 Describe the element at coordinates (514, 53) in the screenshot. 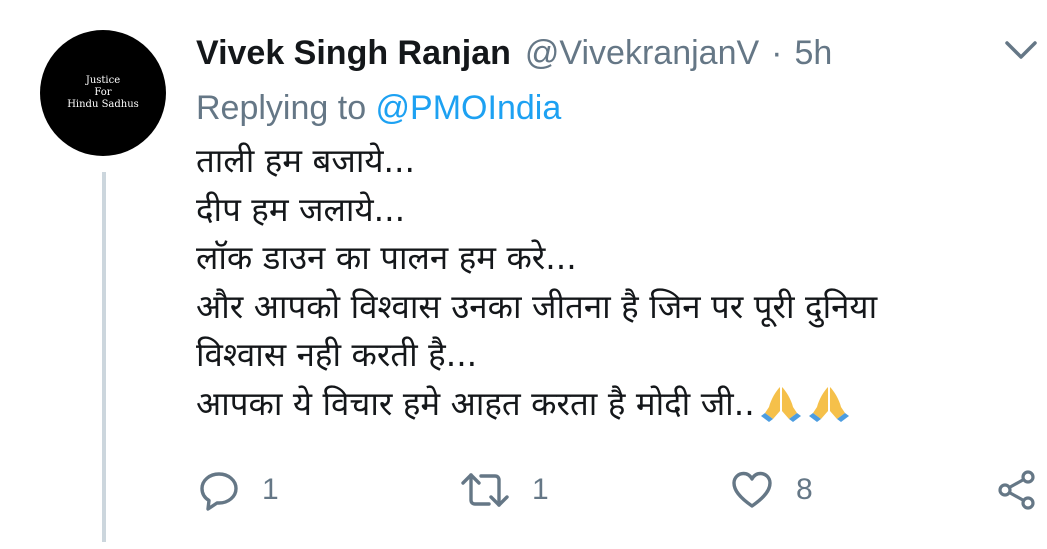

I see `tweet-header: Vivek Singh Ranjan @VivekranjanV · 5h` at that location.